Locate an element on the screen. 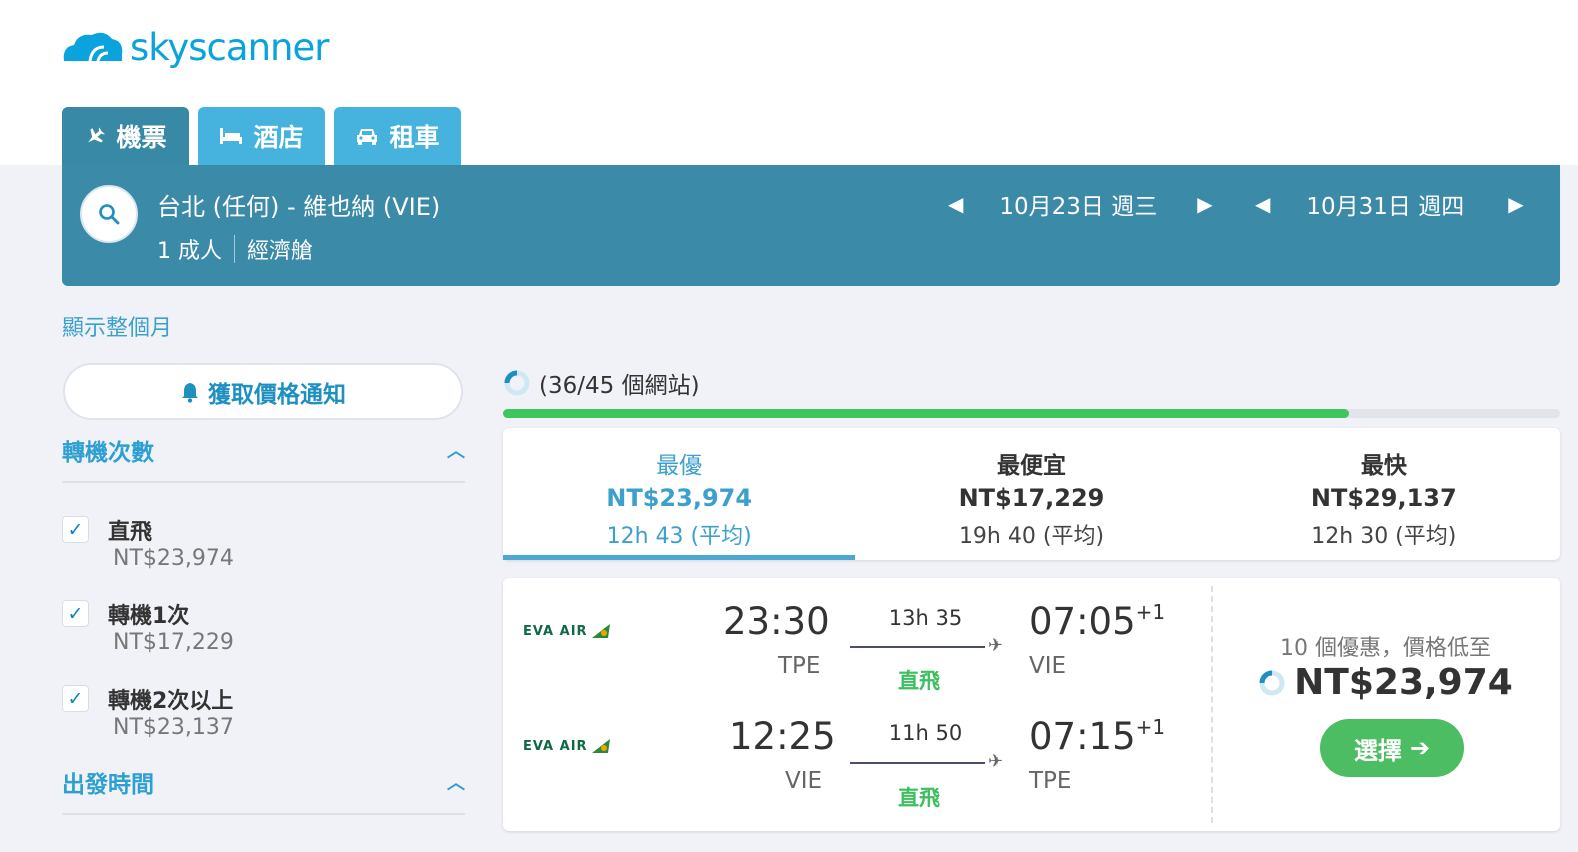 This screenshot has width=1578, height=852. deal-price-value: NT$23,974 is located at coordinates (1403, 682).